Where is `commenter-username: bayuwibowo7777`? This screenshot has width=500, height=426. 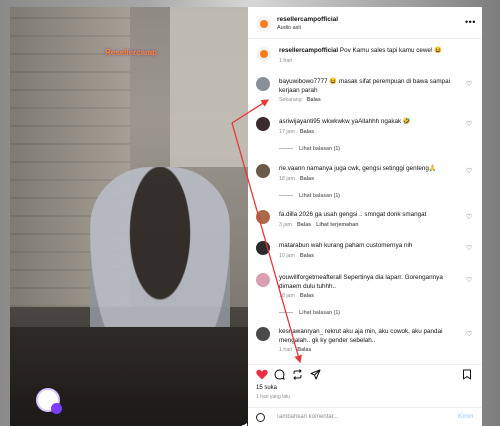 commenter-username: bayuwibowo7777 is located at coordinates (303, 81).